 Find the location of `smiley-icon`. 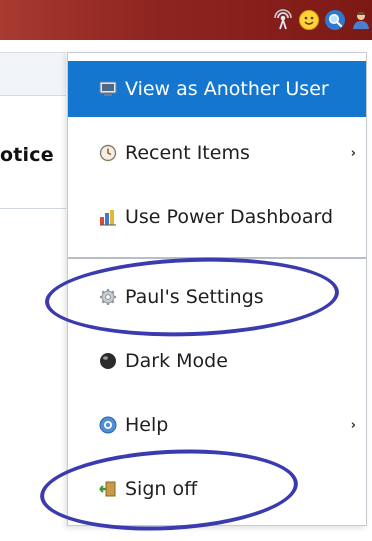

smiley-icon is located at coordinates (309, 20).